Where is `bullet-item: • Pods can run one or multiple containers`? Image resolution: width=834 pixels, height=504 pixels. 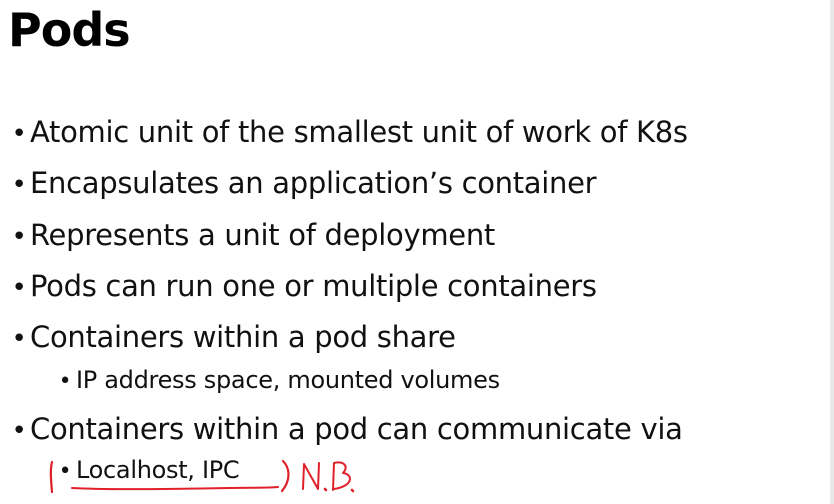
bullet-item: • Pods can run one or multiple containers is located at coordinates (302, 287).